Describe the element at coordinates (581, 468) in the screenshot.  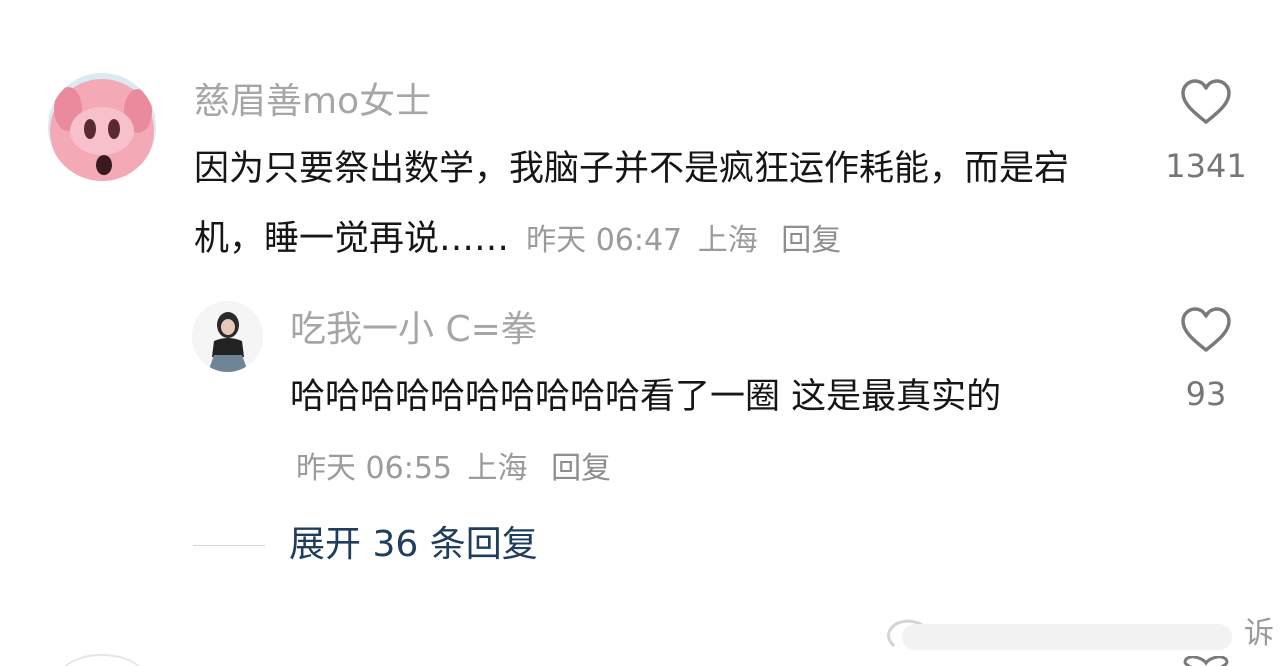
I see `reply-reply-button: 回复` at that location.